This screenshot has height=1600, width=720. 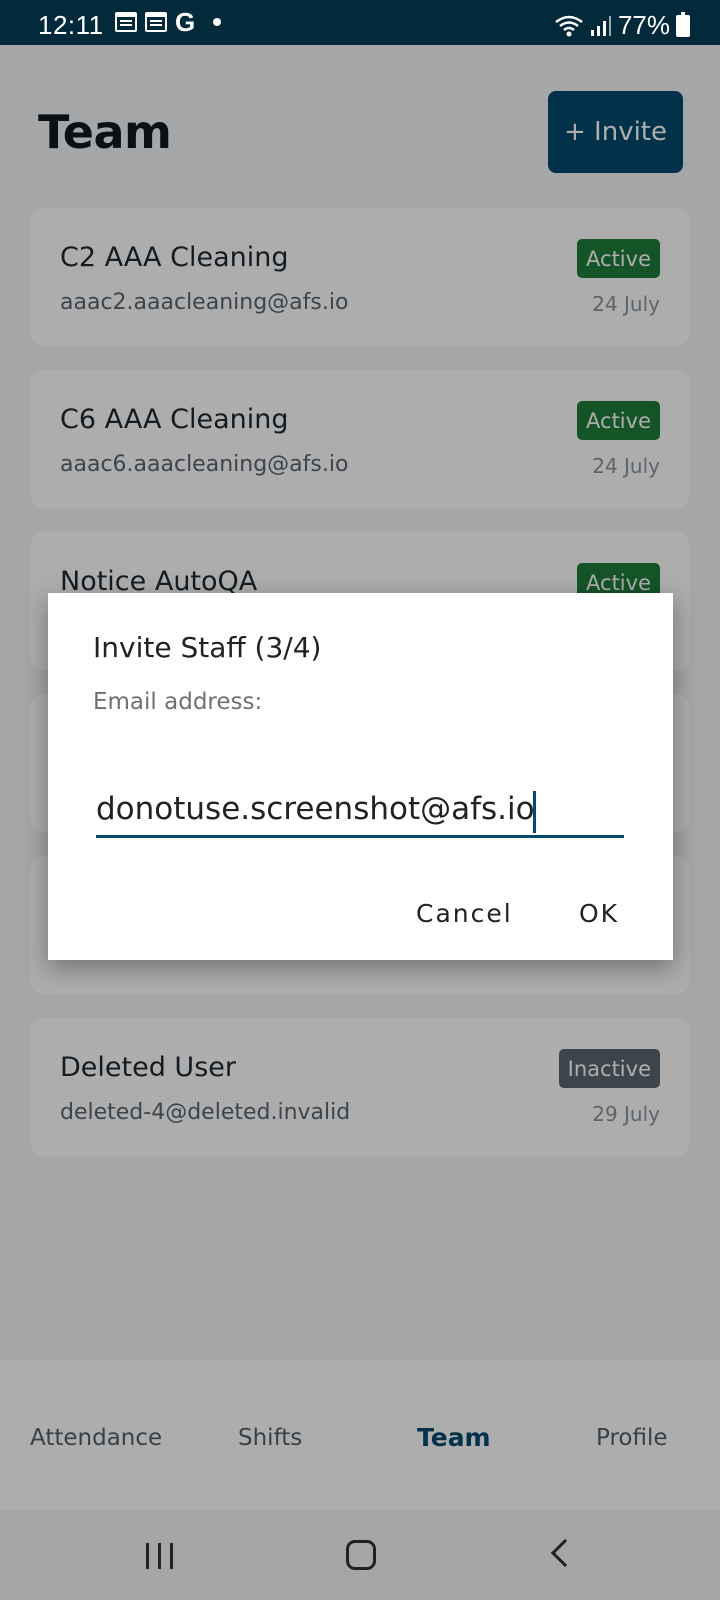 What do you see at coordinates (185, 22) in the screenshot?
I see `google-icon: G` at bounding box center [185, 22].